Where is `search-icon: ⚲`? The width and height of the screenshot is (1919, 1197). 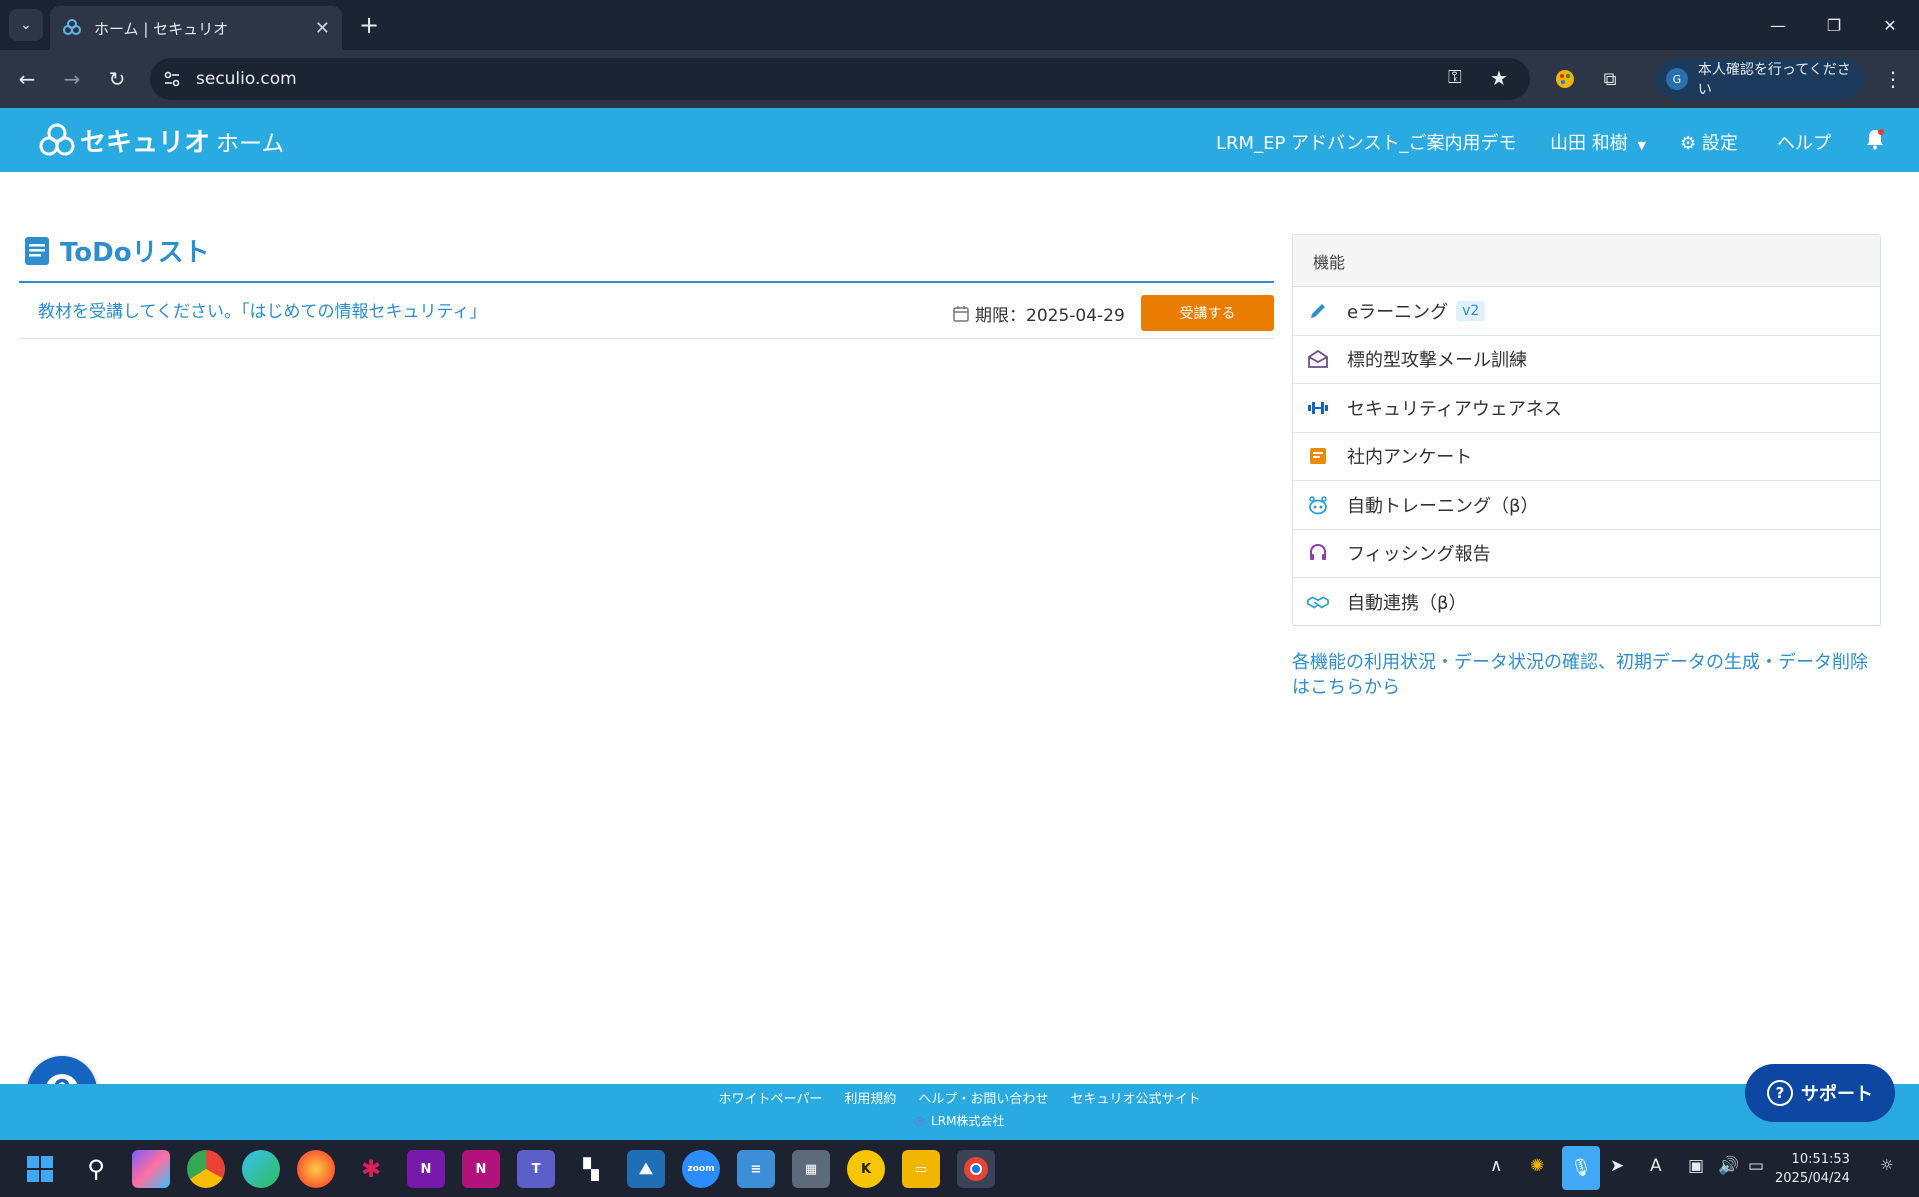
search-icon: ⚲ is located at coordinates (96, 1169).